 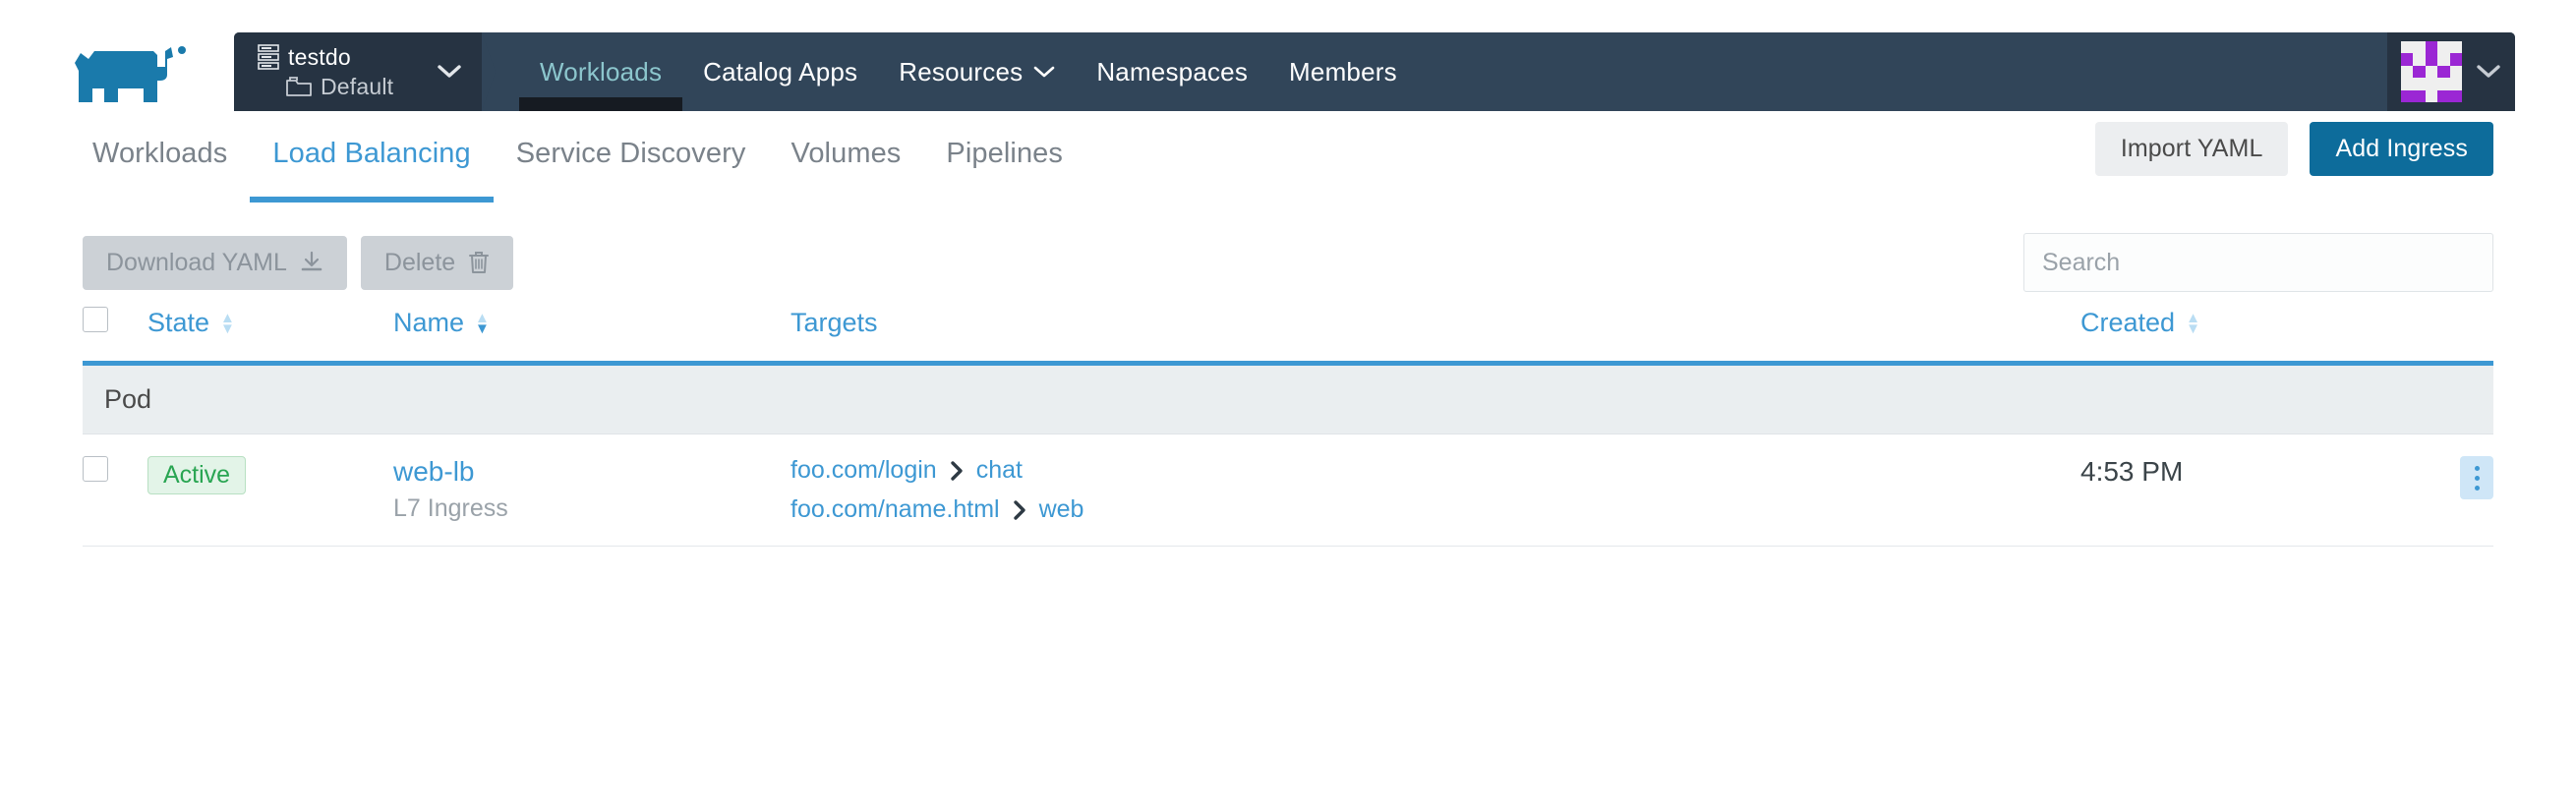 I want to click on nav-item-catalog-apps: Catalog Apps, so click(x=780, y=71).